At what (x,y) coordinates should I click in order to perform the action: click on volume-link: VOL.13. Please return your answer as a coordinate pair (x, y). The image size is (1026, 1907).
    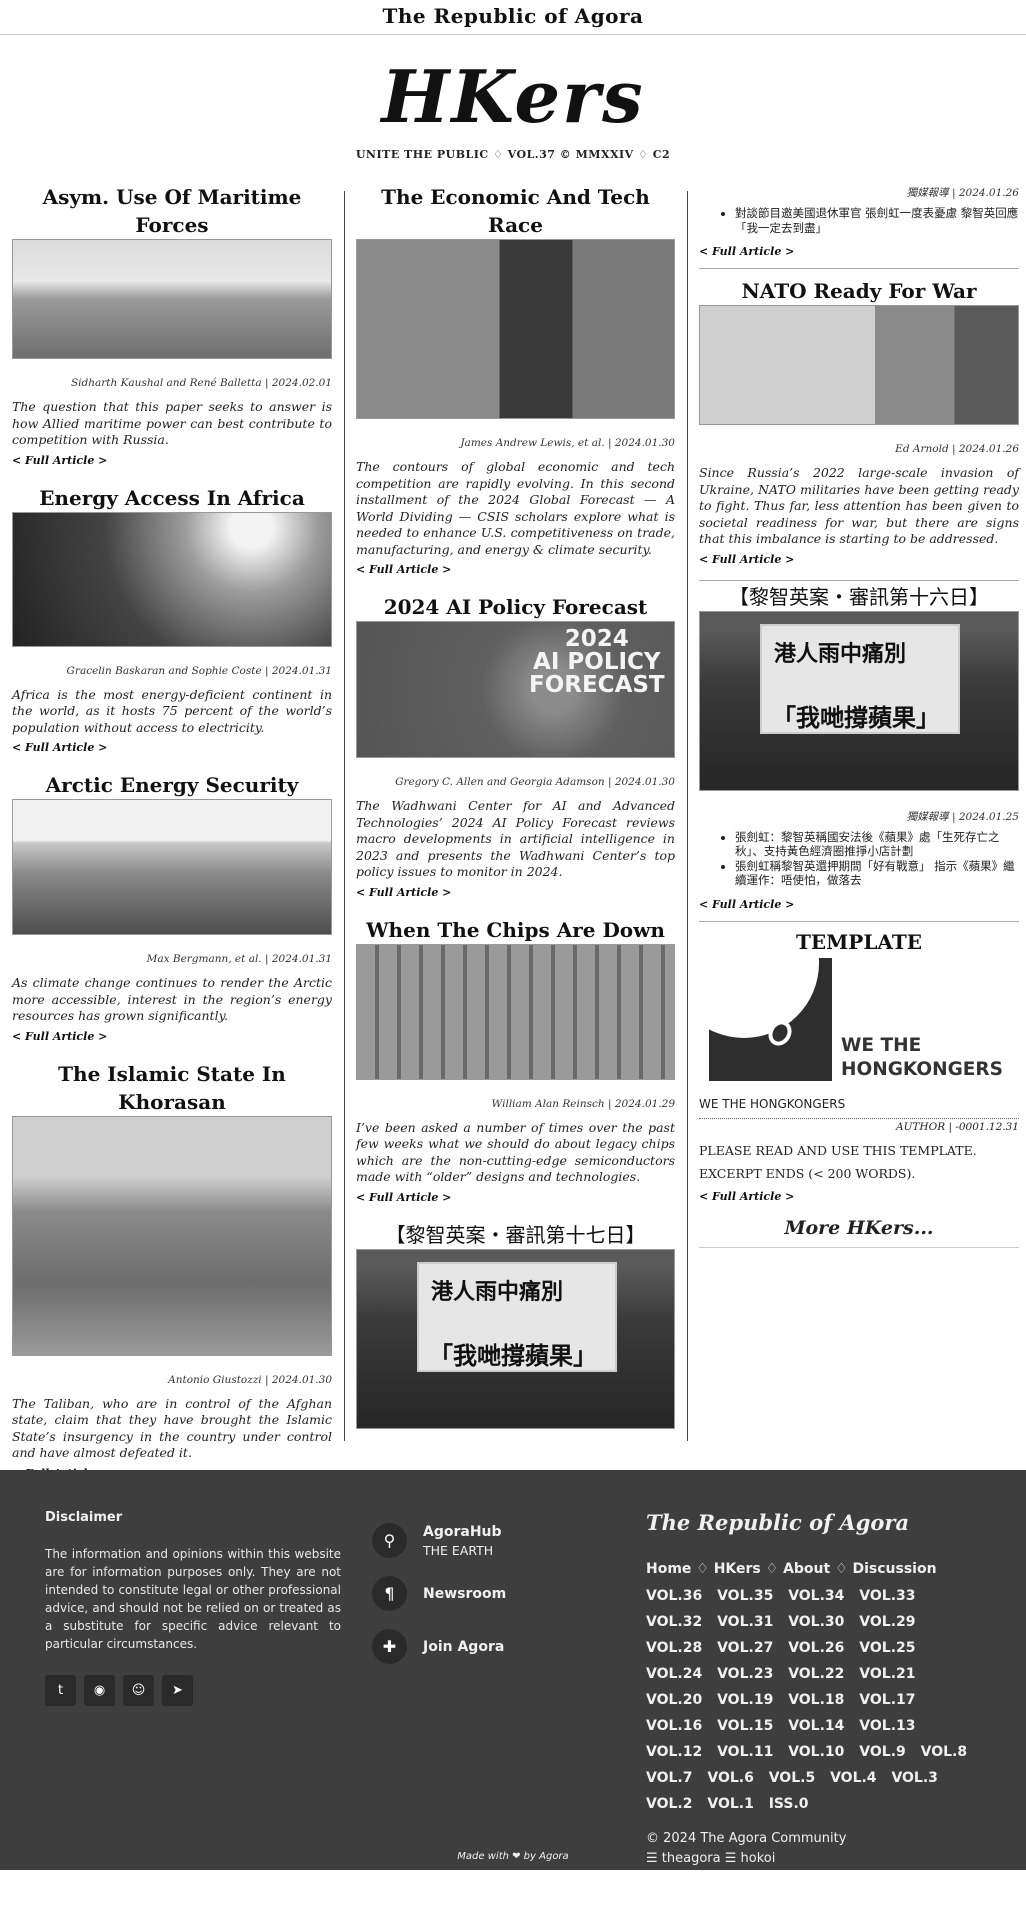
    Looking at the image, I should click on (887, 1726).